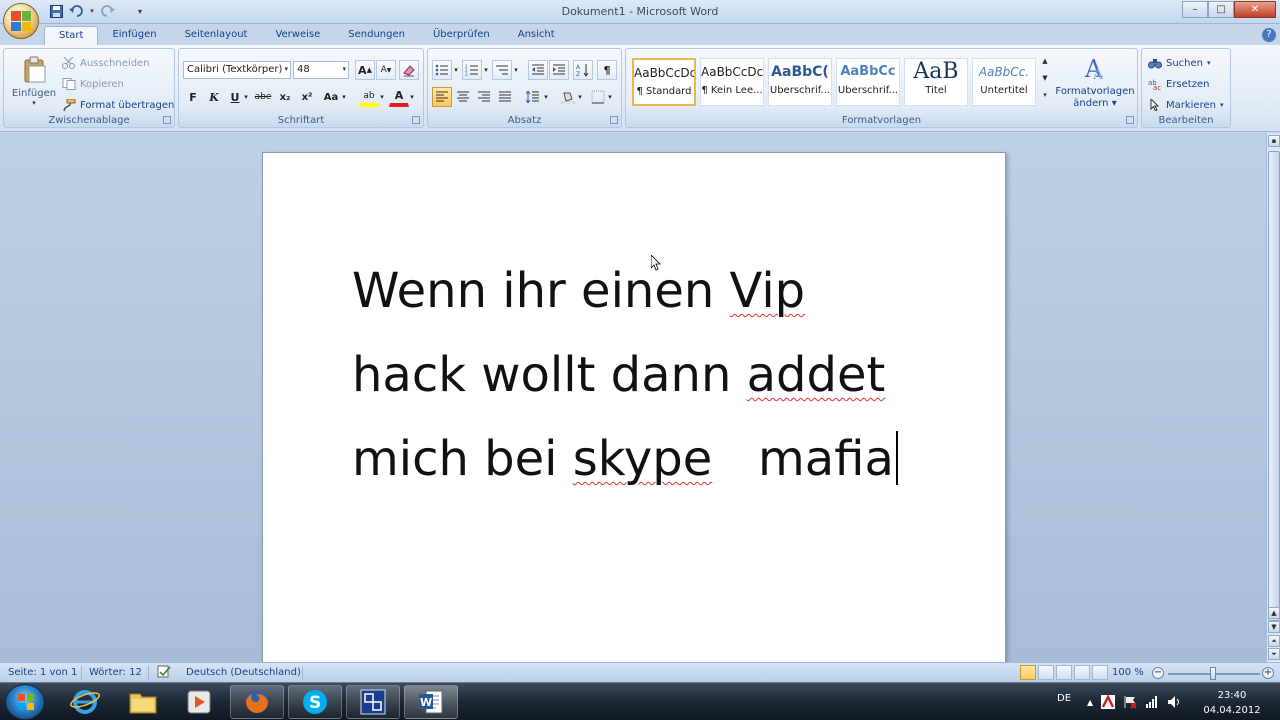 The image size is (1280, 720). Describe the element at coordinates (1268, 673) in the screenshot. I see `zoom-in-button: +` at that location.